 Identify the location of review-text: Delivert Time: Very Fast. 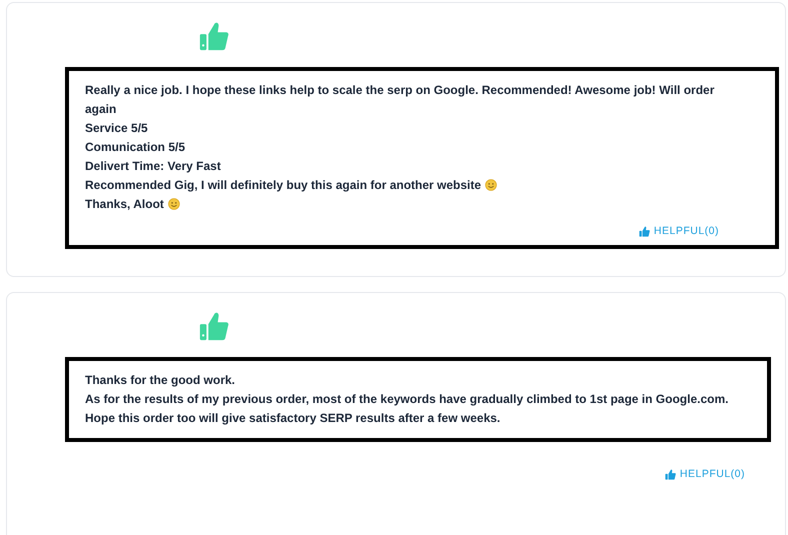
(153, 166).